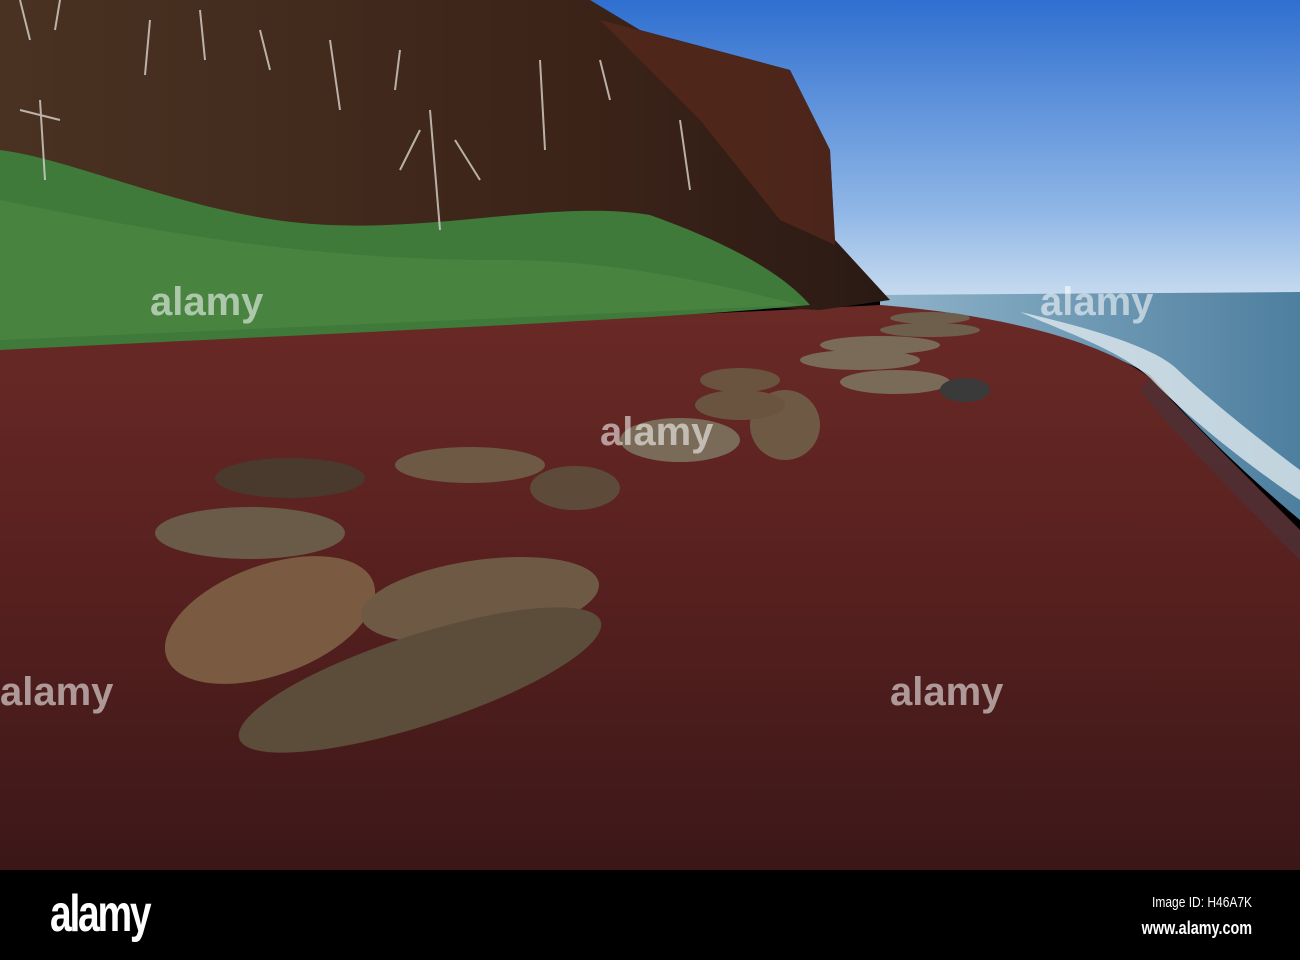  I want to click on footer-bar: alamy Image ID: H46A7K www.alamy.com, so click(650, 915).